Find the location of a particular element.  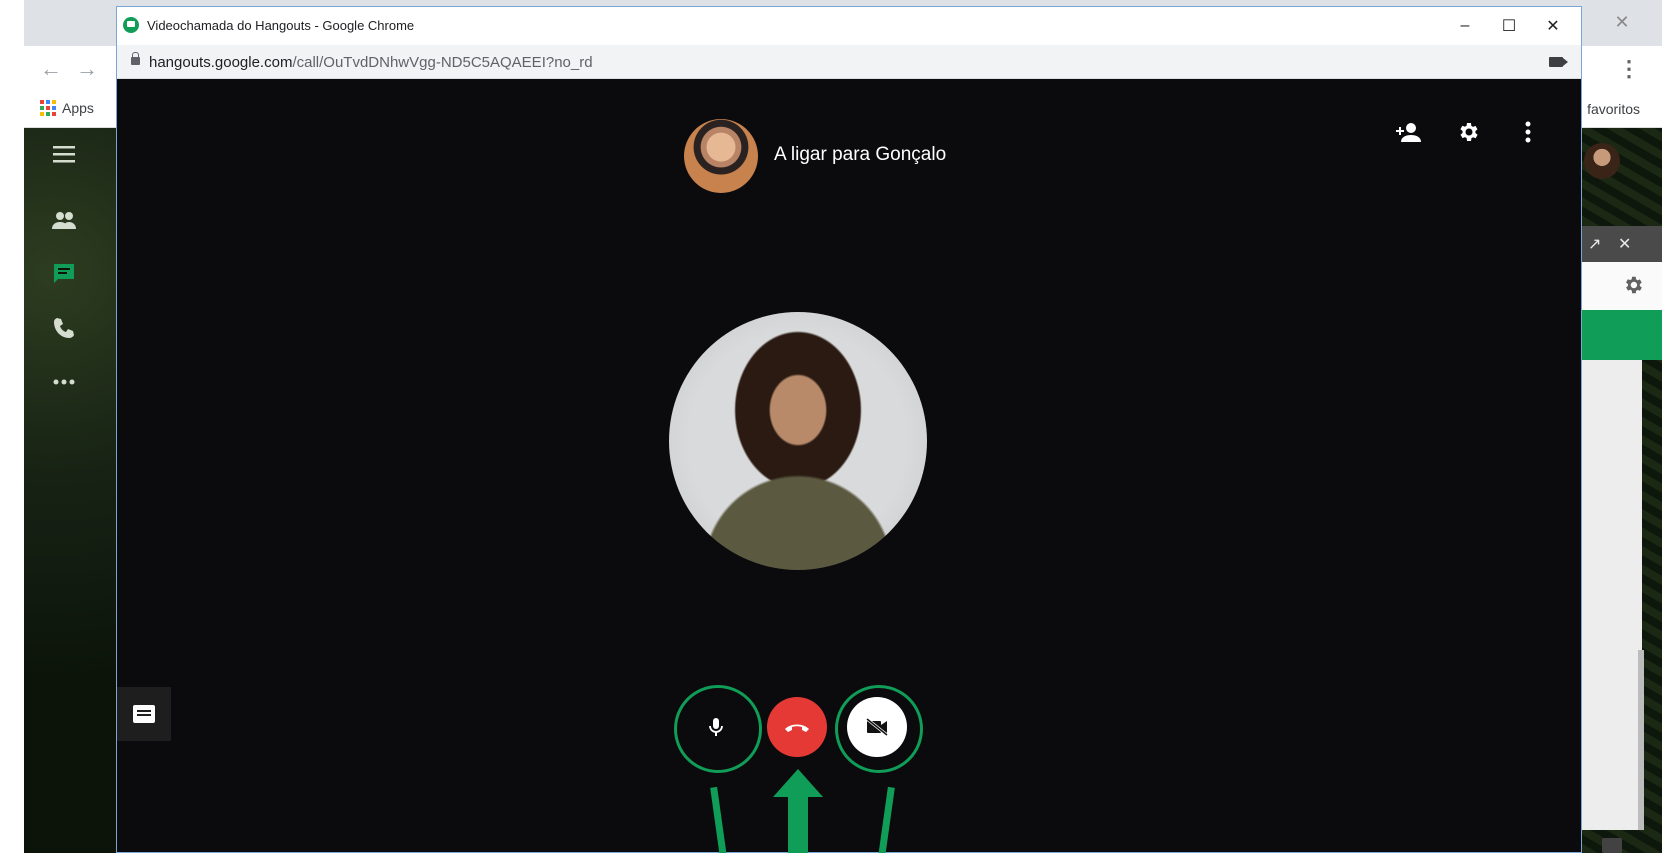

annotation-arrow-left is located at coordinates (718, 819).